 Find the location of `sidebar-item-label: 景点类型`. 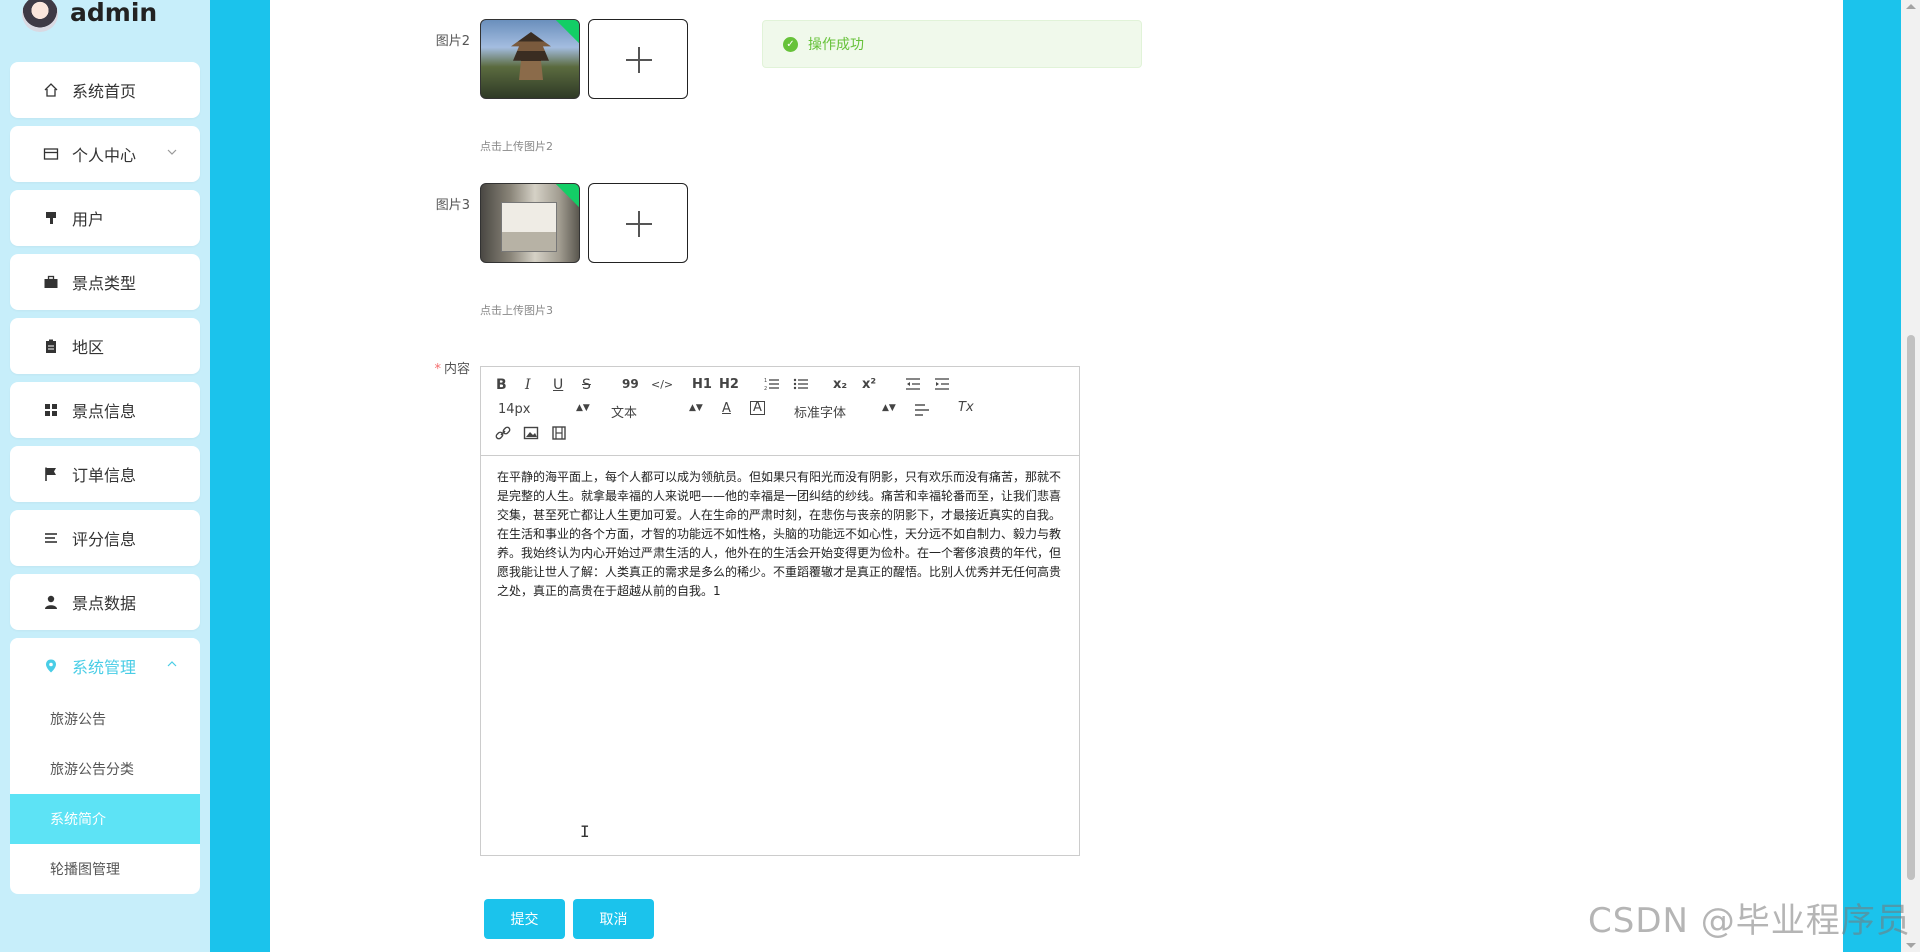

sidebar-item-label: 景点类型 is located at coordinates (104, 283).